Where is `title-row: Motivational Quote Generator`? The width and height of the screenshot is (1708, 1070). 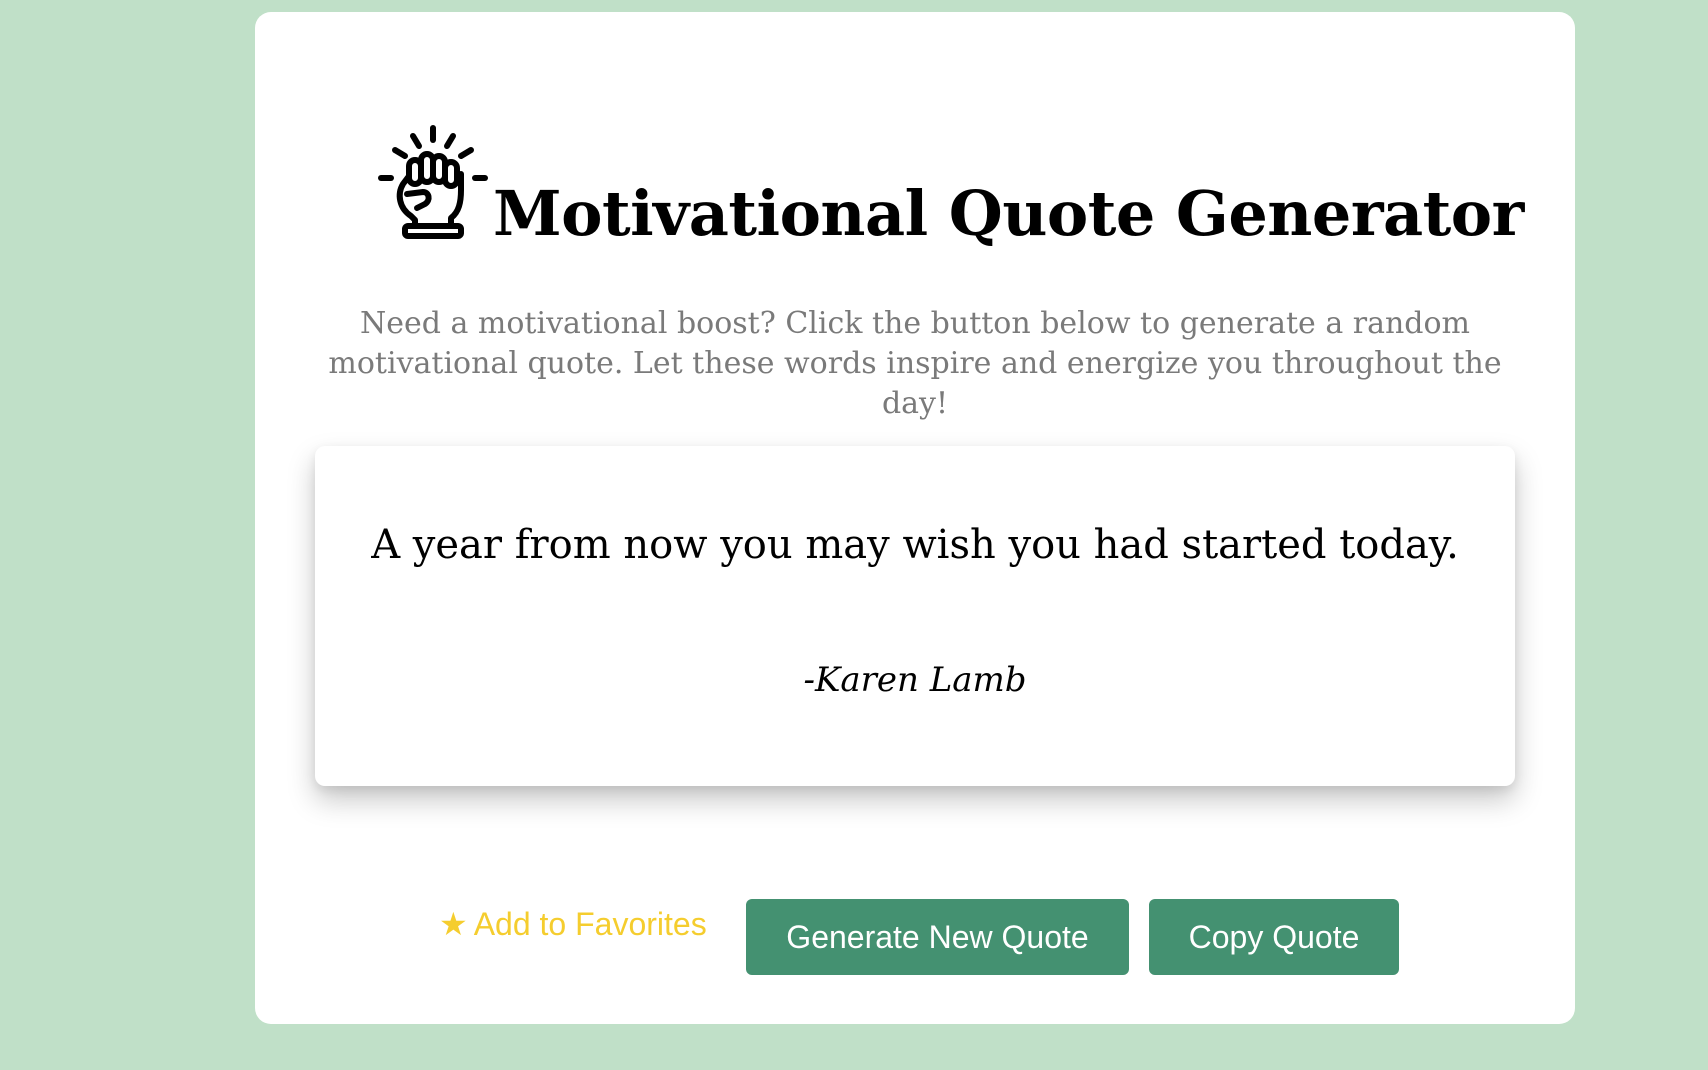 title-row: Motivational Quote Generator is located at coordinates (915, 194).